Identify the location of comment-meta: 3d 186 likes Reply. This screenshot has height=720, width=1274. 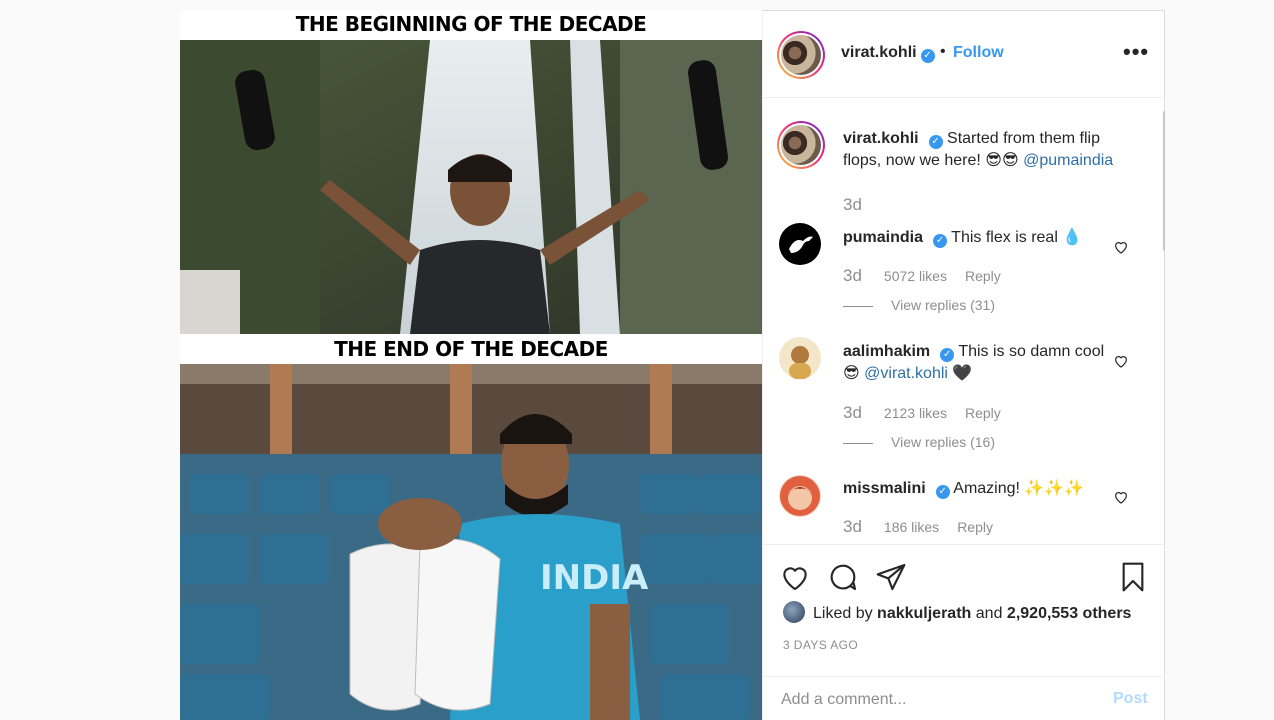
(927, 527).